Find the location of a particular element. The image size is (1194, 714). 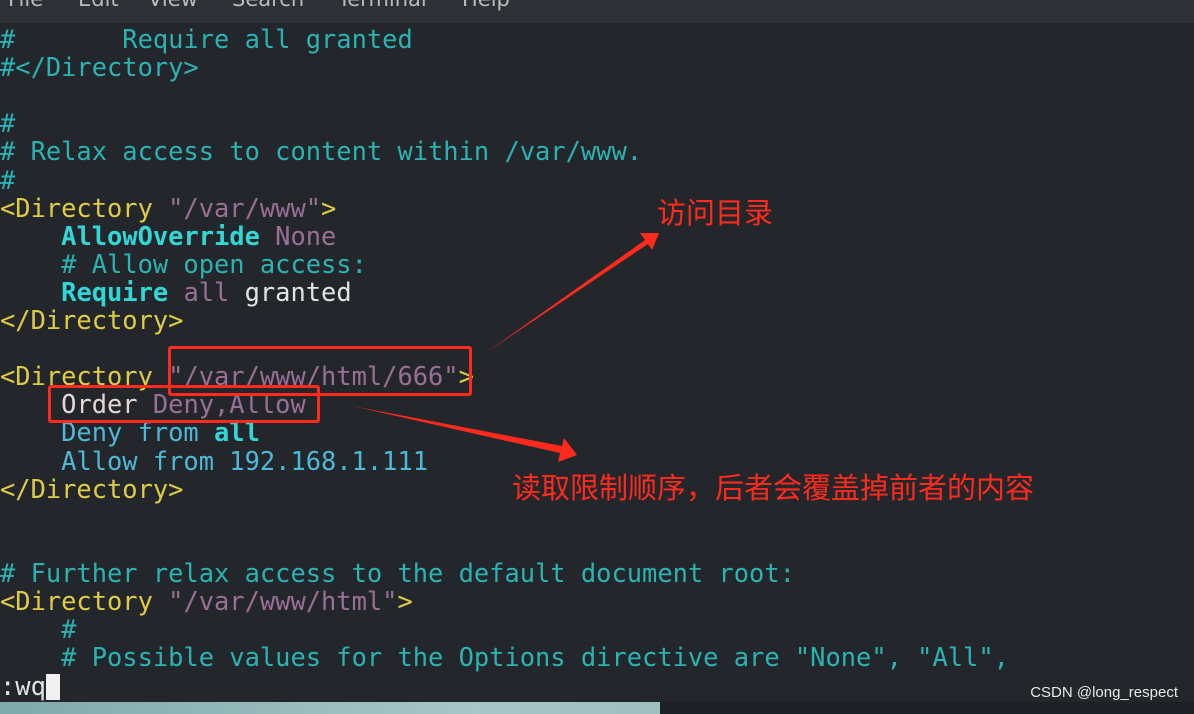

arrow-to-order-note is located at coordinates (464, 434).